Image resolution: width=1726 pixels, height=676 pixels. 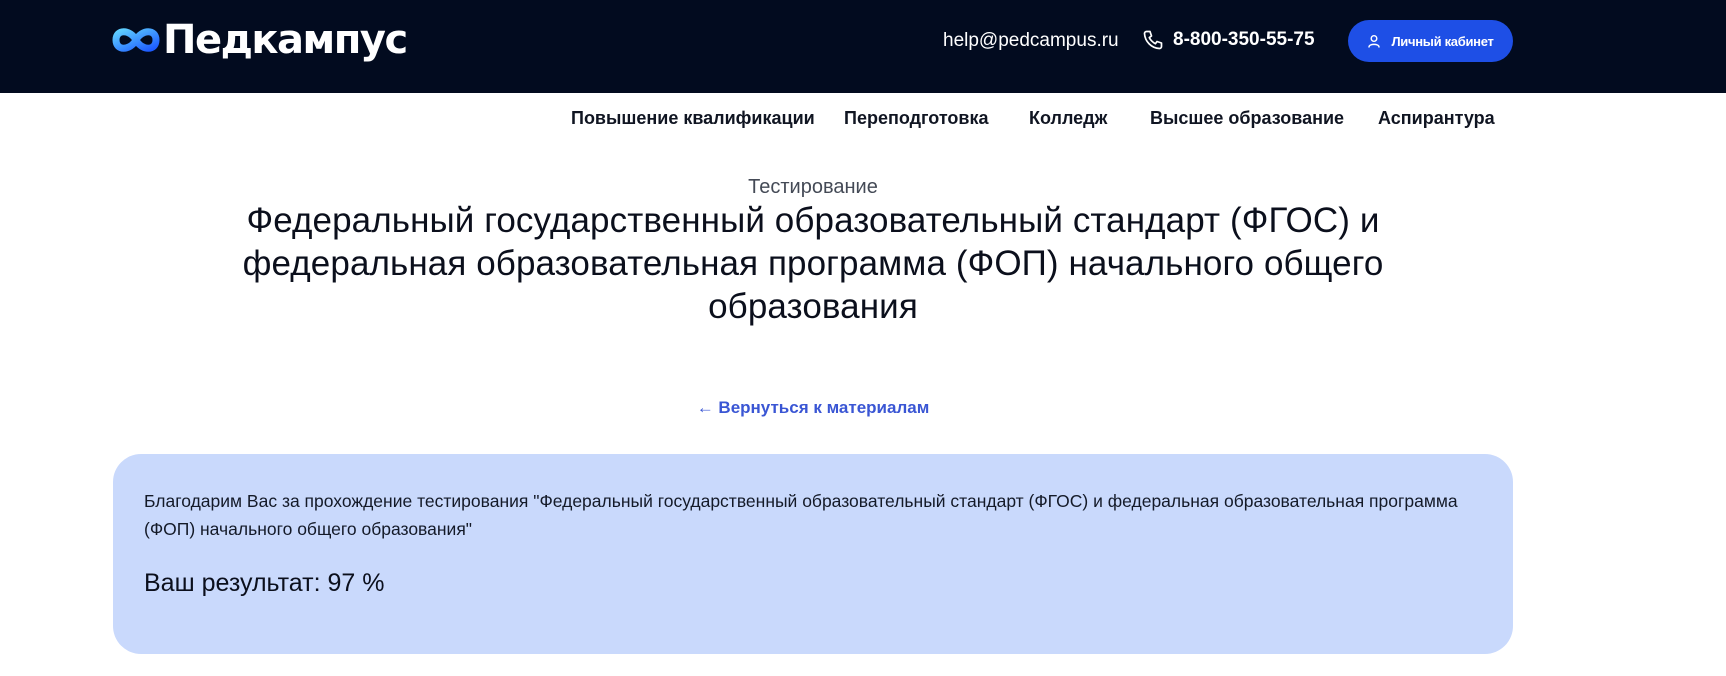 What do you see at coordinates (916, 118) in the screenshot?
I see `nav-item-retraining: Переподготовка` at bounding box center [916, 118].